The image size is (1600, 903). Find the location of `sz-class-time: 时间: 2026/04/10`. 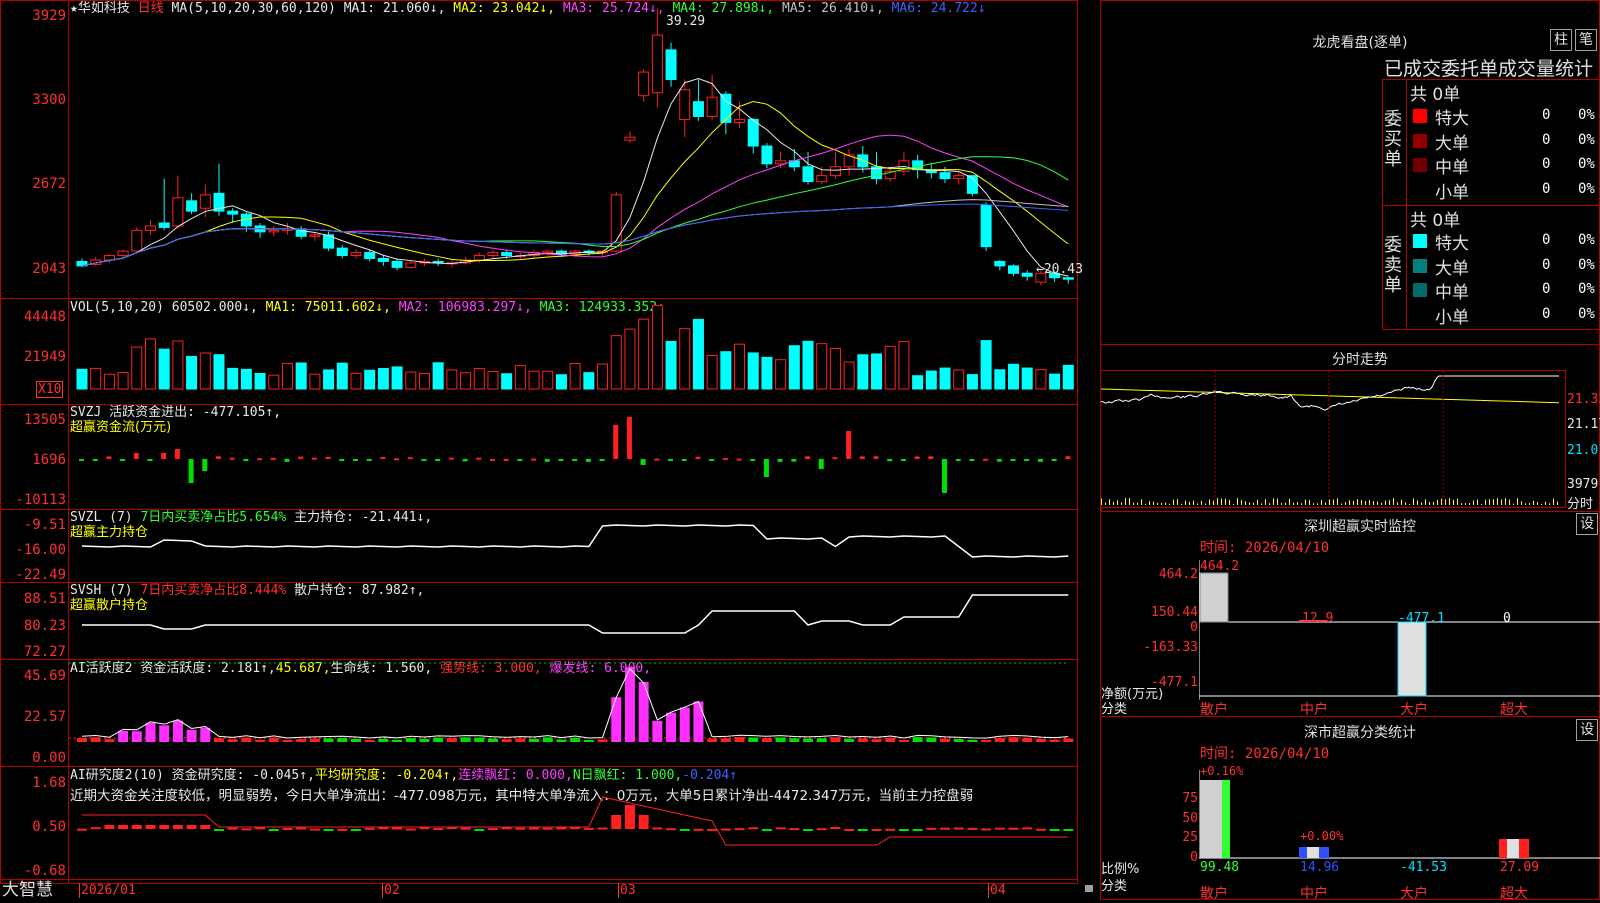

sz-class-time: 时间: 2026/04/10 is located at coordinates (1265, 754).